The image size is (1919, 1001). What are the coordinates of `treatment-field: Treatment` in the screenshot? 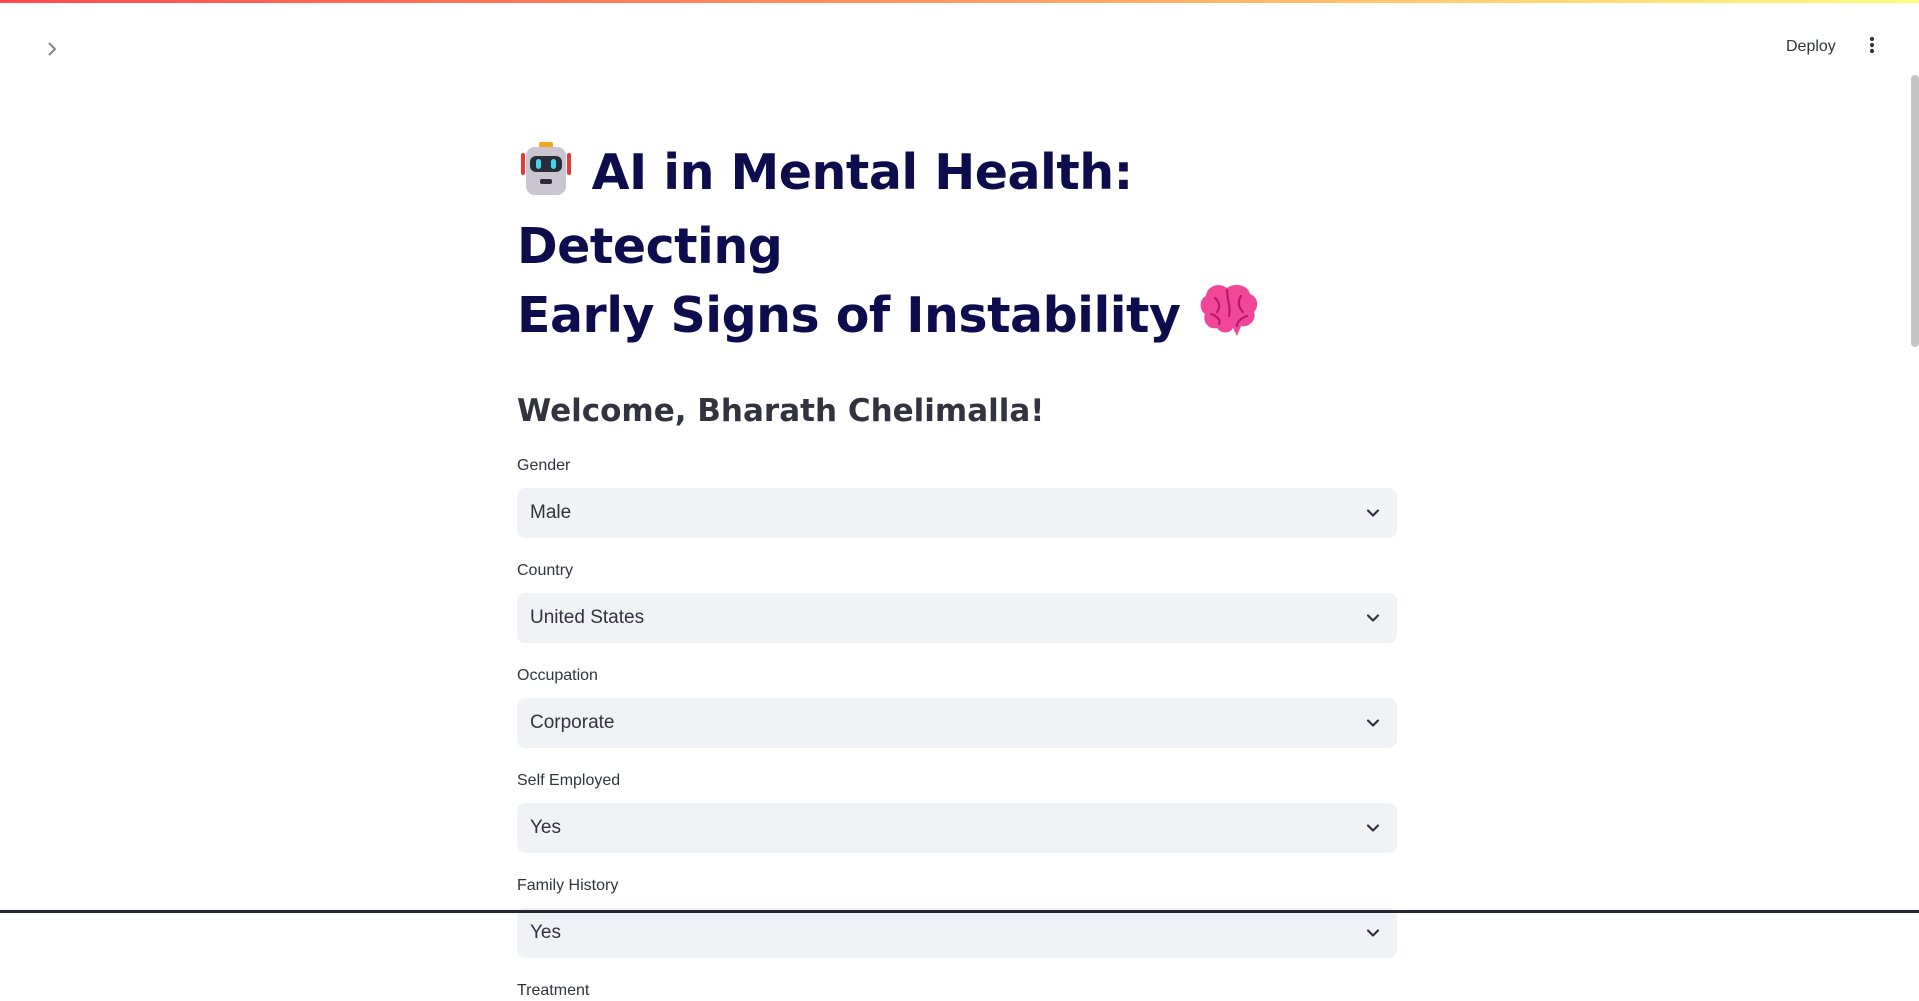 It's located at (957, 991).